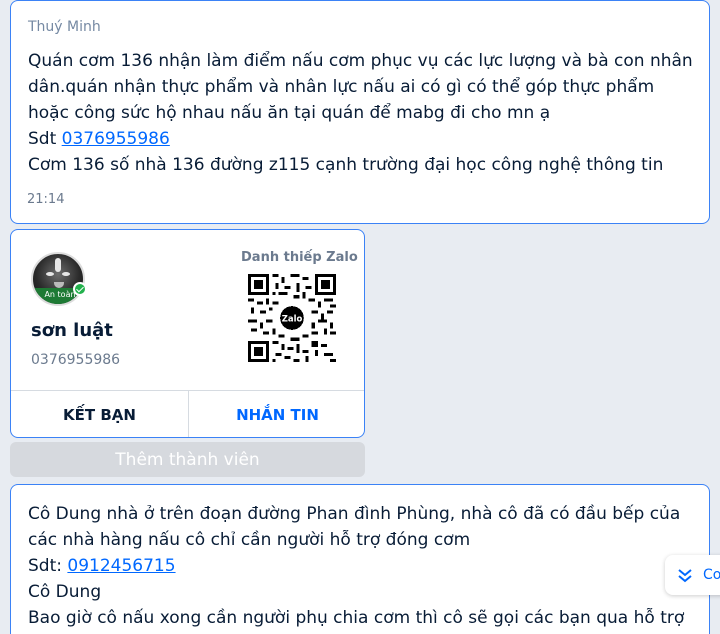 The image size is (720, 634). I want to click on qr-logo-text: Zalo, so click(292, 319).